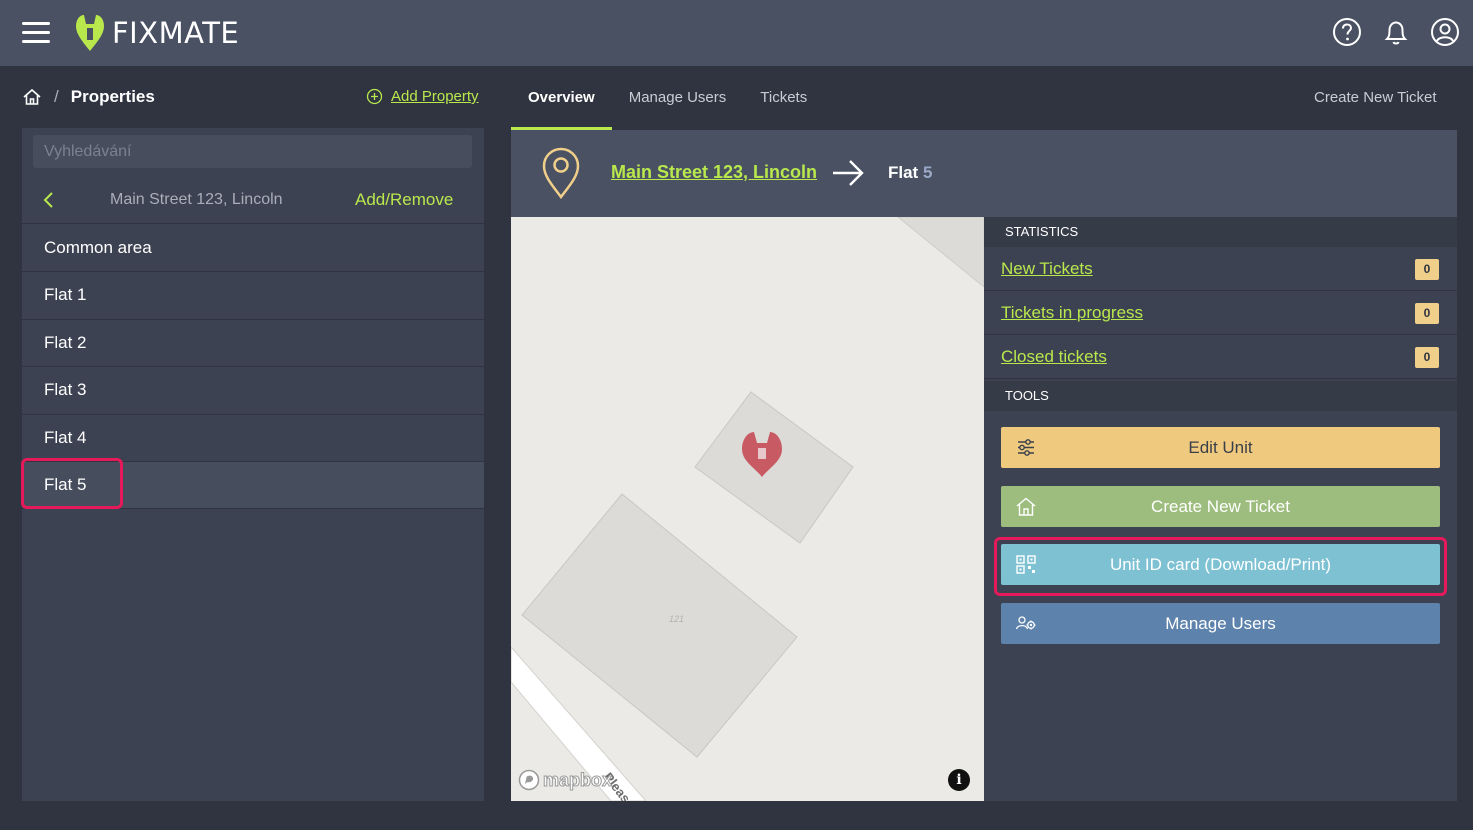 This screenshot has width=1473, height=830. I want to click on location-pin-icon, so click(561, 173).